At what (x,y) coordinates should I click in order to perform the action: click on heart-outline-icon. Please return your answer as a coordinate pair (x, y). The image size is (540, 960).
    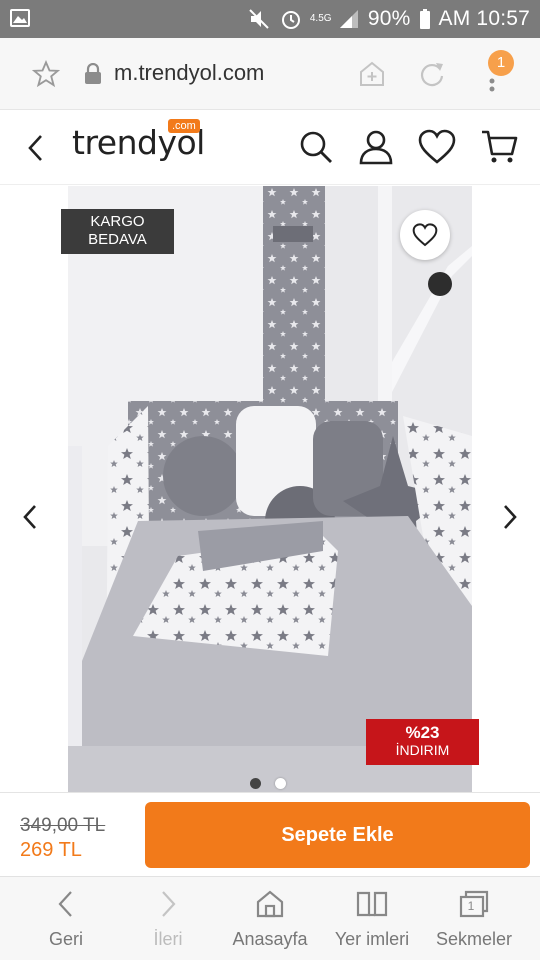
    Looking at the image, I should click on (425, 235).